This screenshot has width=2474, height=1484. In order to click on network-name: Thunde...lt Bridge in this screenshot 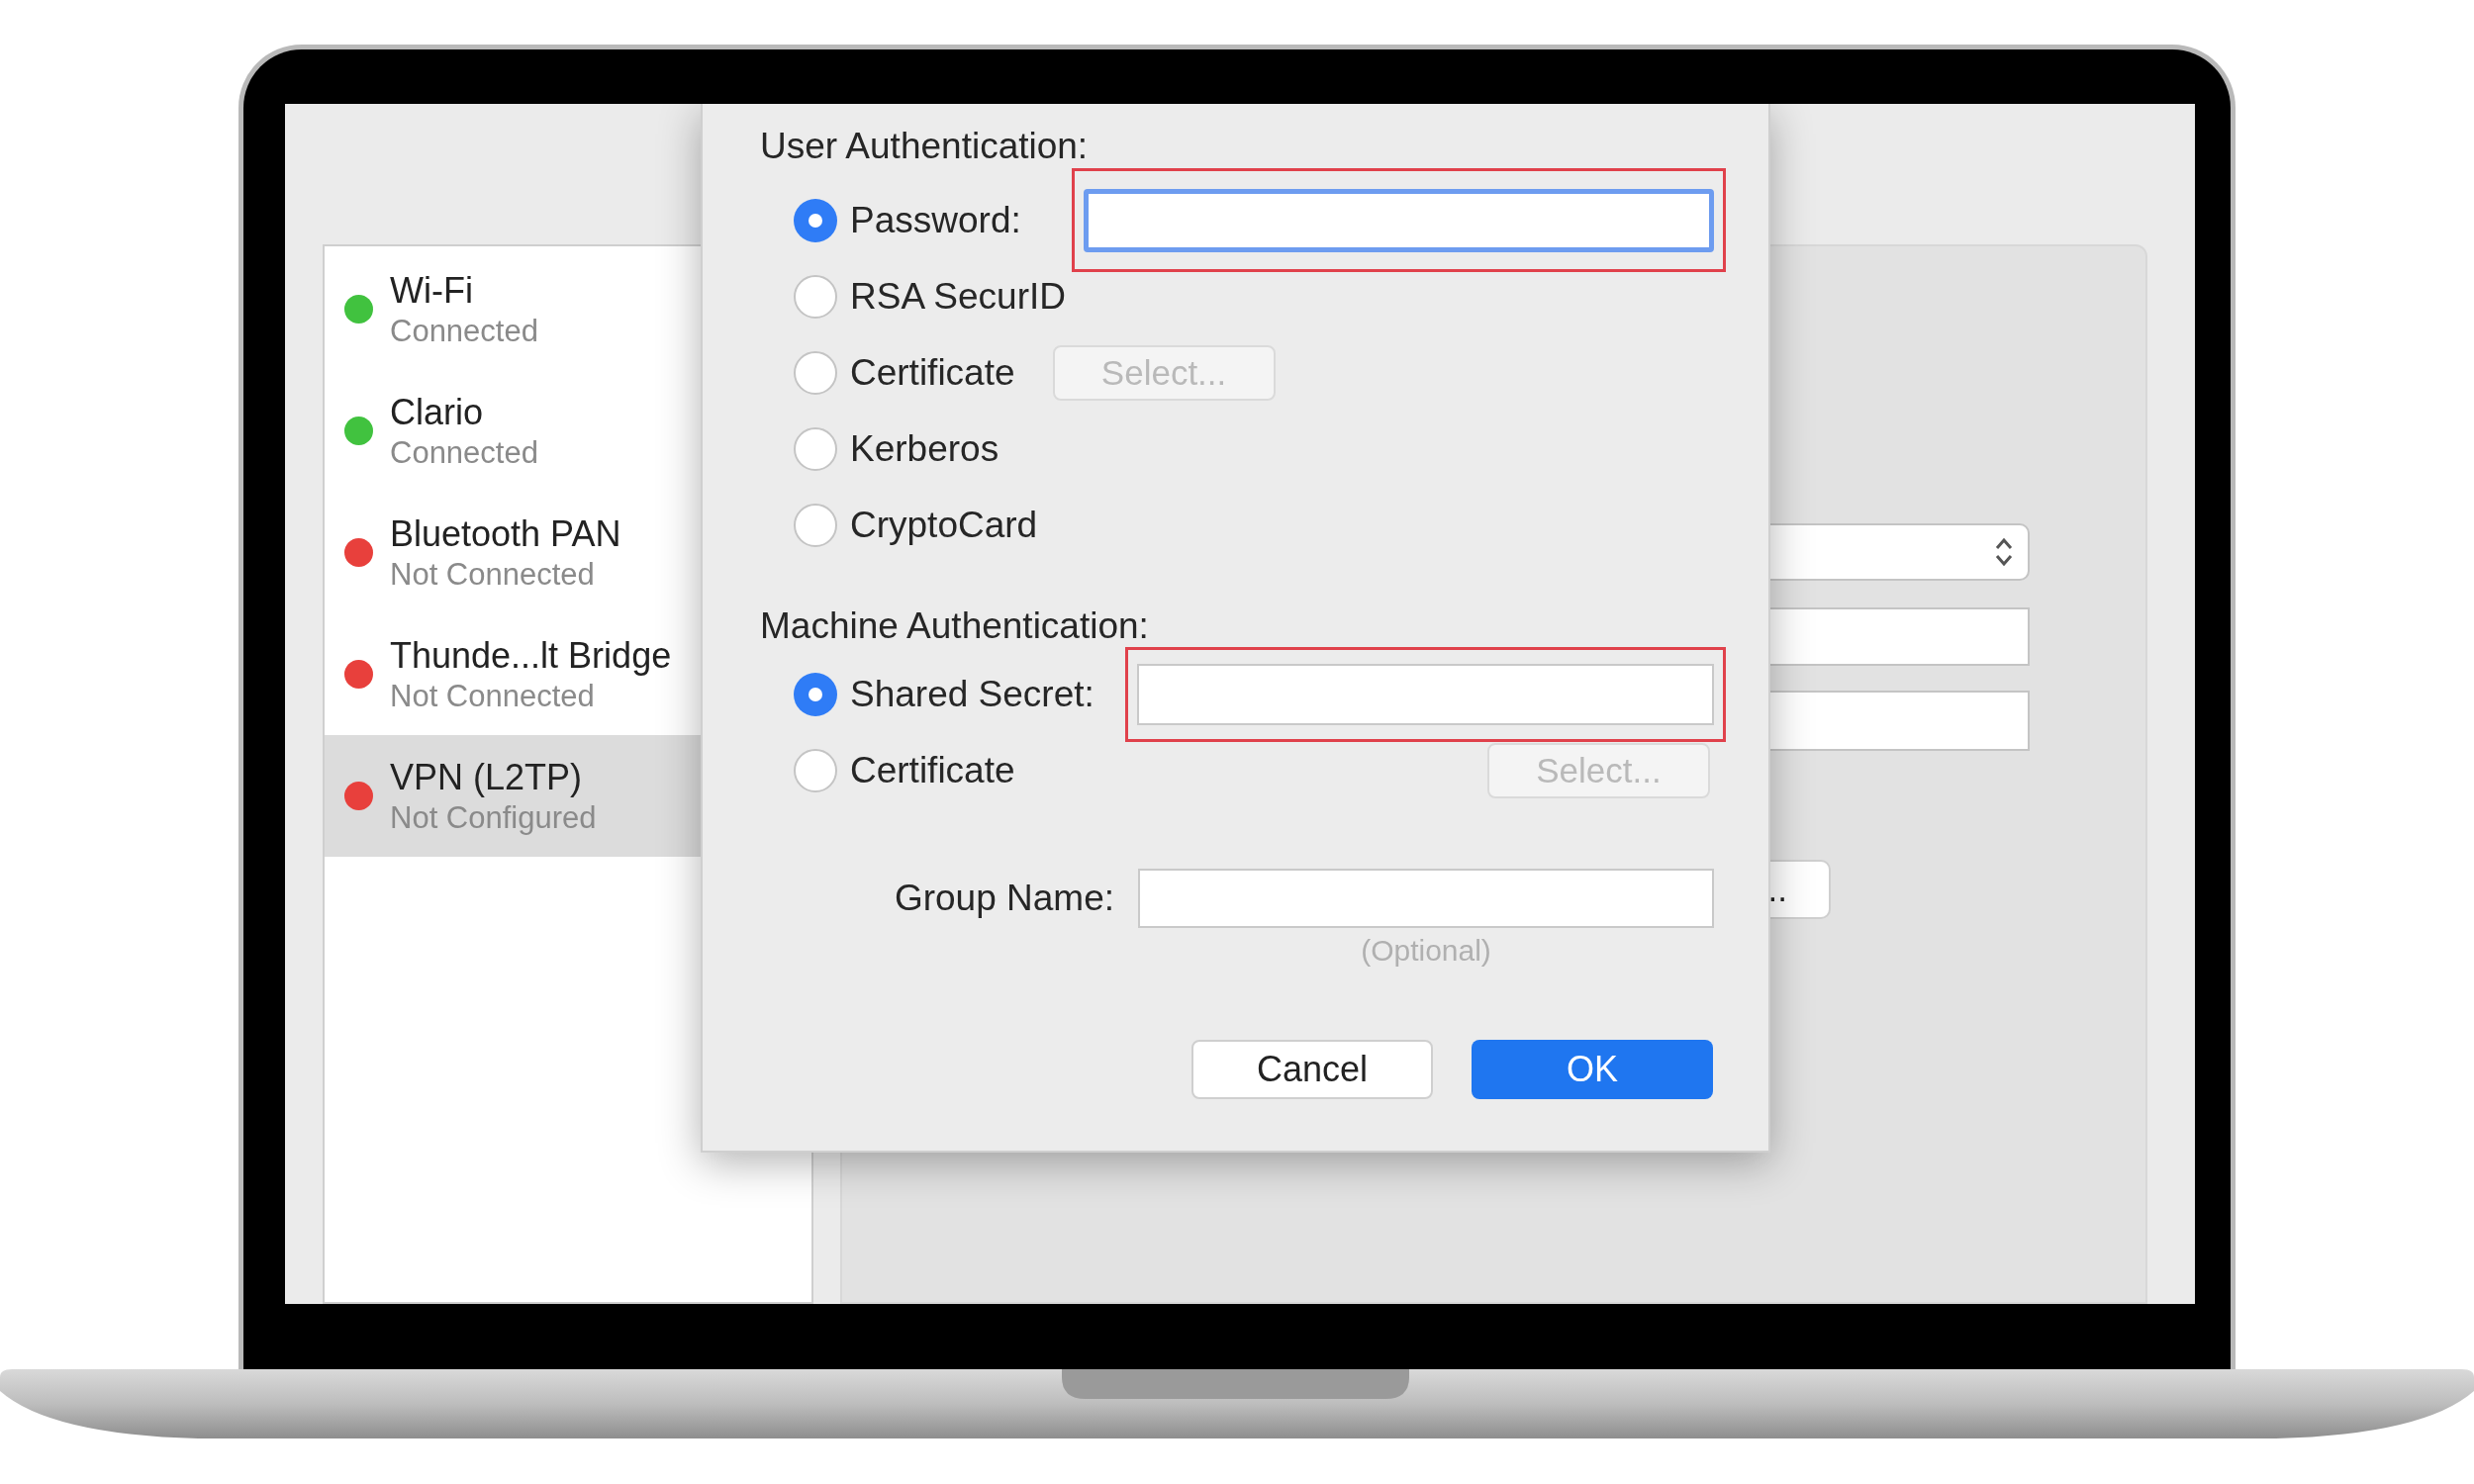, I will do `click(531, 655)`.